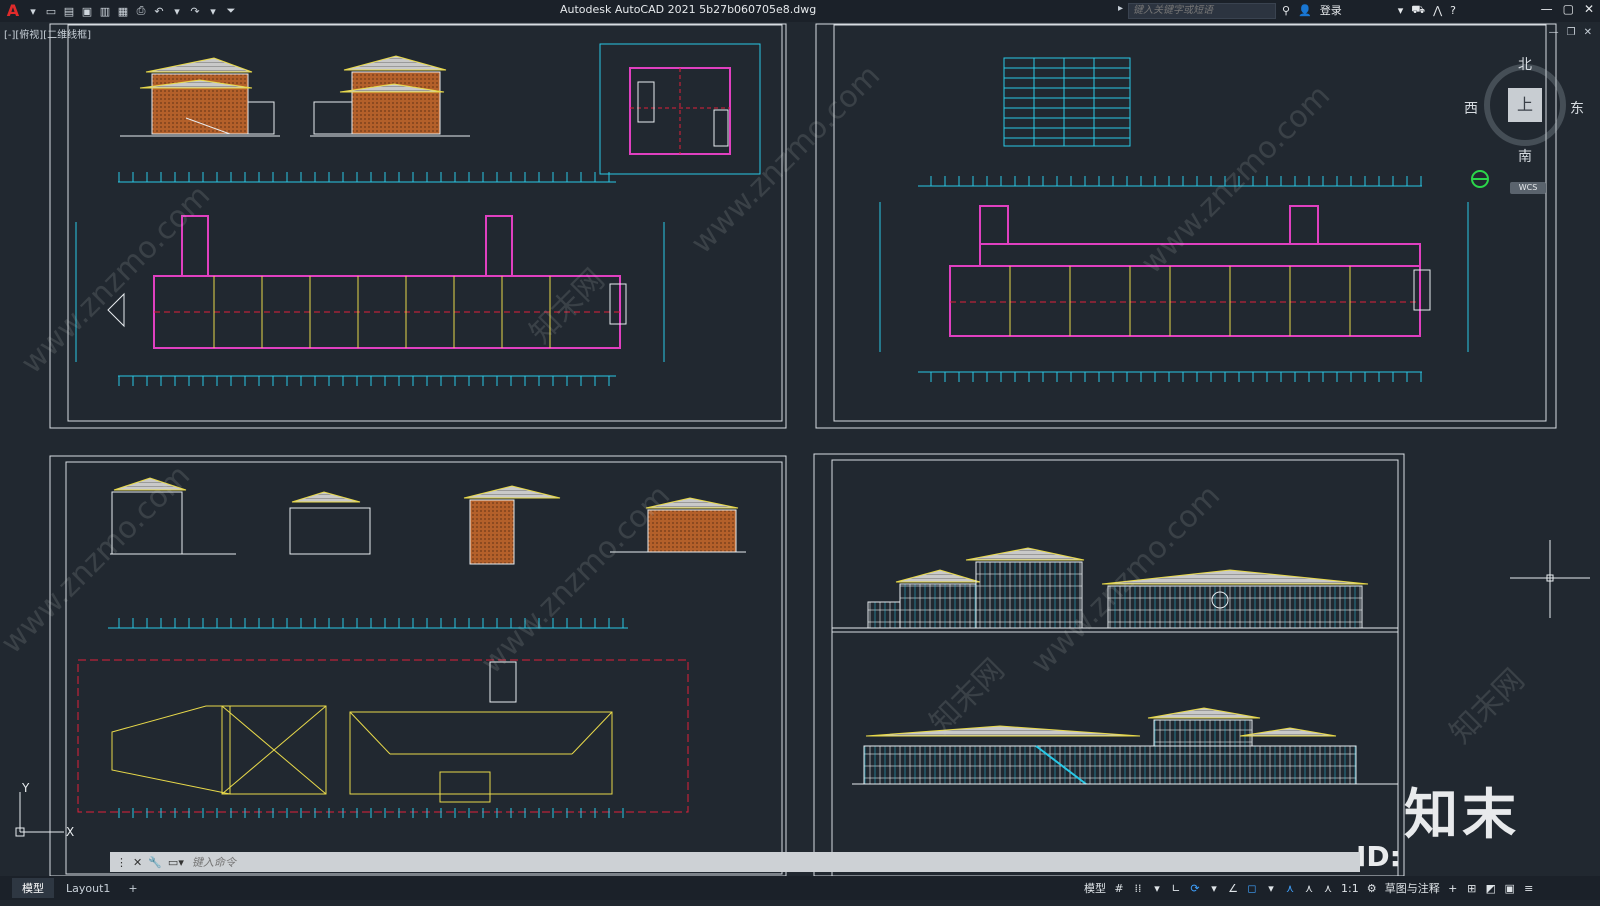  What do you see at coordinates (33, 888) in the screenshot?
I see `tab-model: 模型` at bounding box center [33, 888].